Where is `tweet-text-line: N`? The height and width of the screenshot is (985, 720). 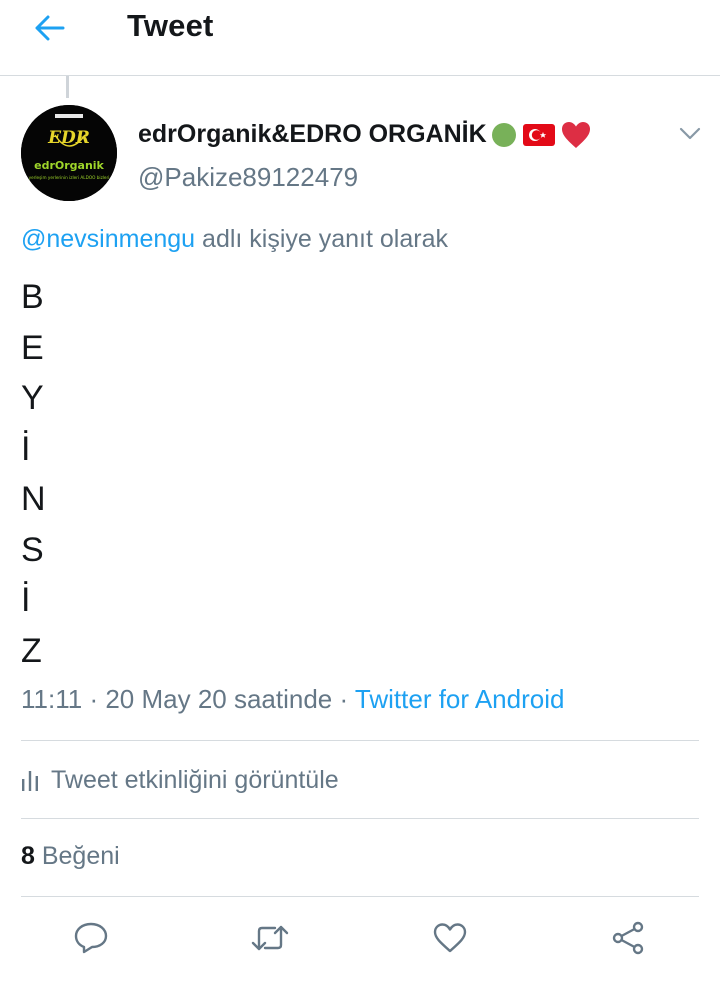 tweet-text-line: N is located at coordinates (33, 499).